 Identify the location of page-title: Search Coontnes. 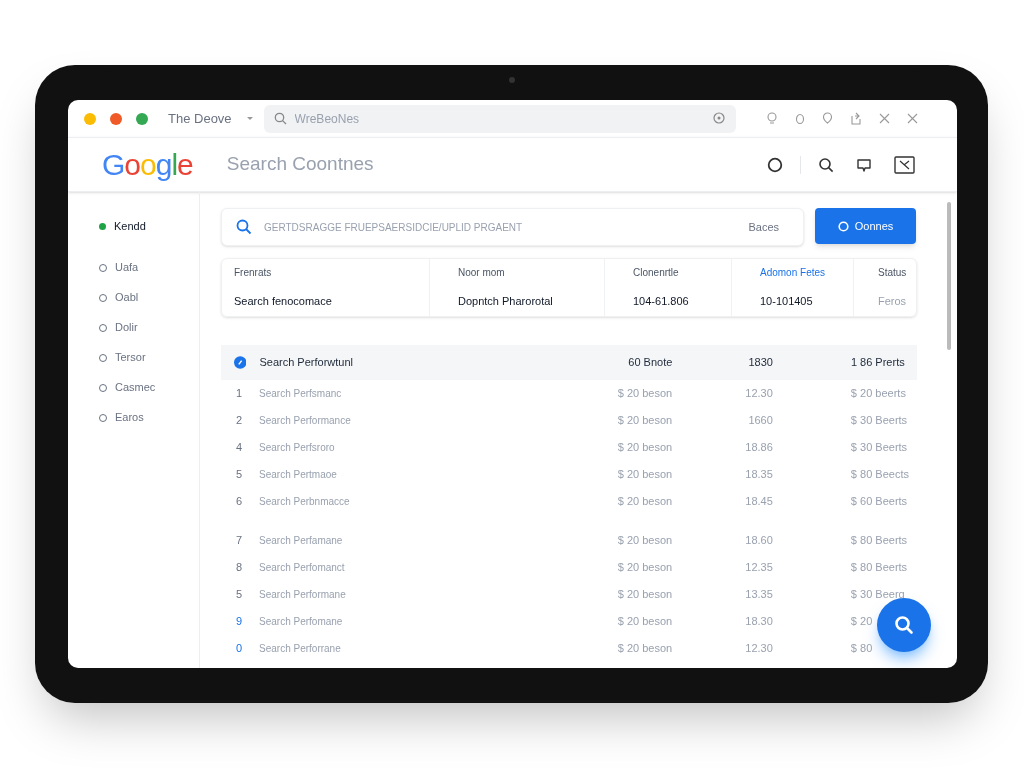
(300, 164).